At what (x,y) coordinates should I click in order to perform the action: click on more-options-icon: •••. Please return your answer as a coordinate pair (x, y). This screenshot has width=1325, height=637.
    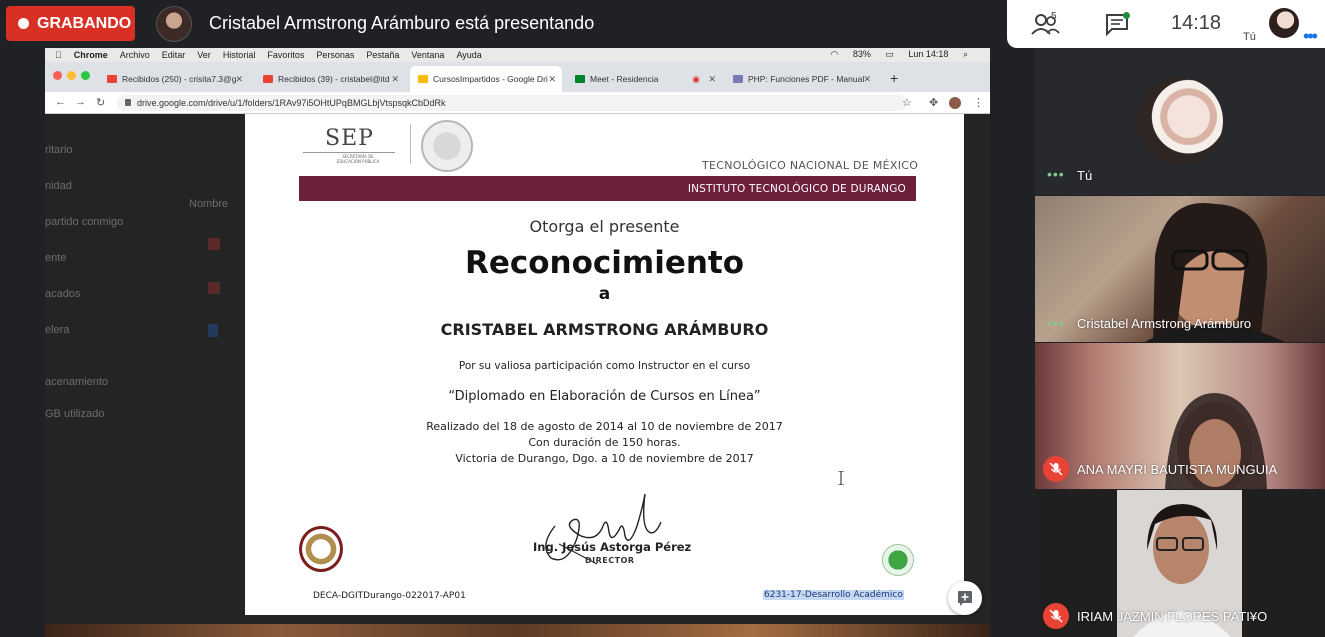
    Looking at the image, I should click on (1310, 36).